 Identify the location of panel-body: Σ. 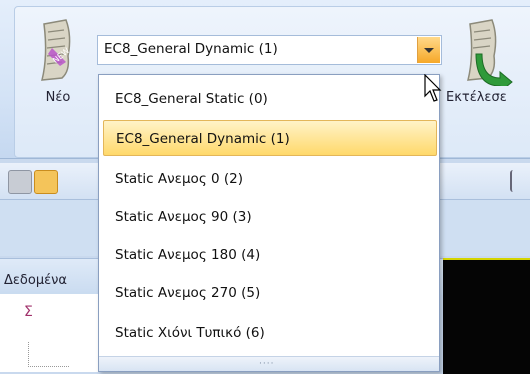
(50, 333).